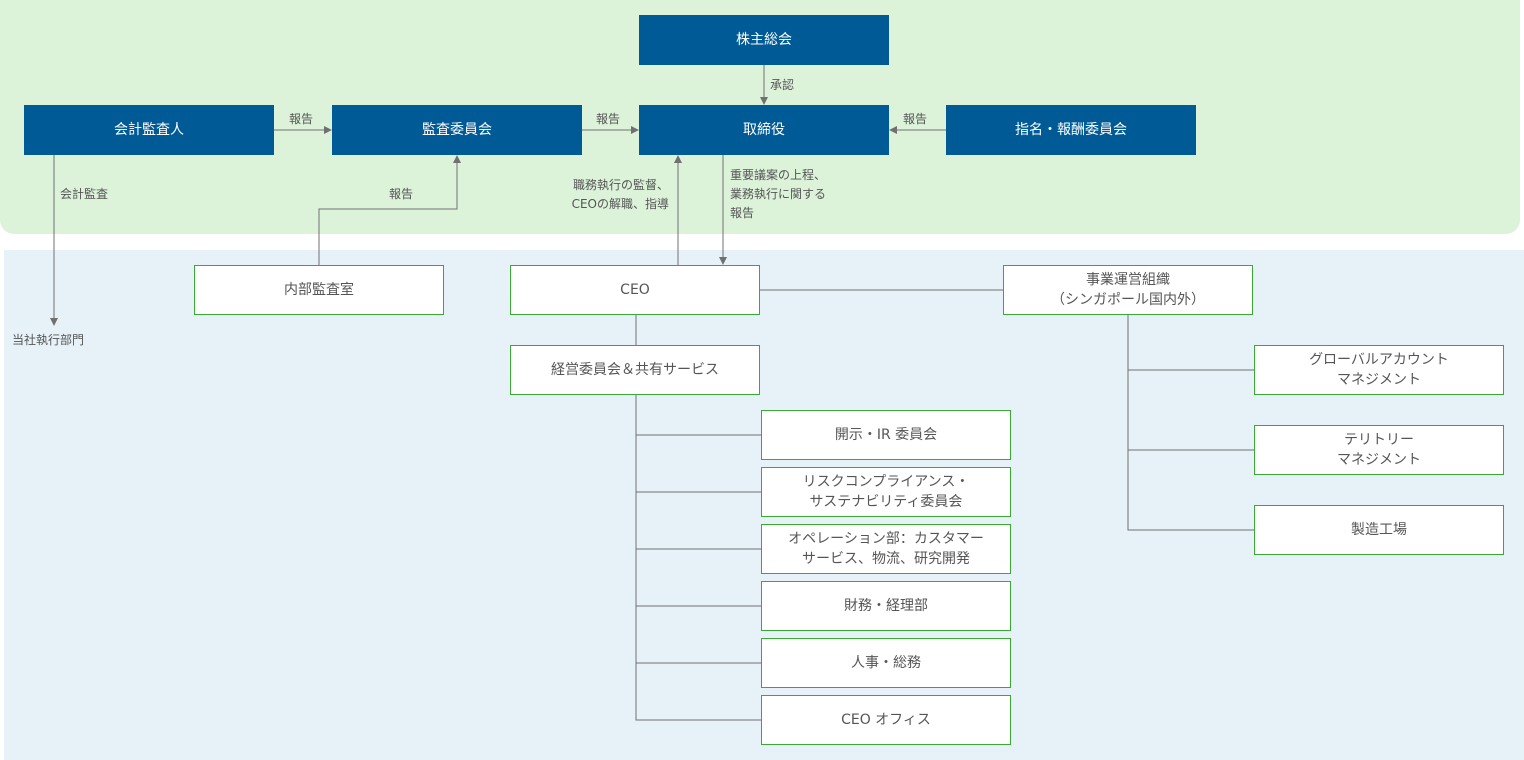 Image resolution: width=1524 pixels, height=760 pixels. Describe the element at coordinates (1128, 290) in the screenshot. I see `business-org-box: 事業運営組織 （シンガポール国内外）` at that location.